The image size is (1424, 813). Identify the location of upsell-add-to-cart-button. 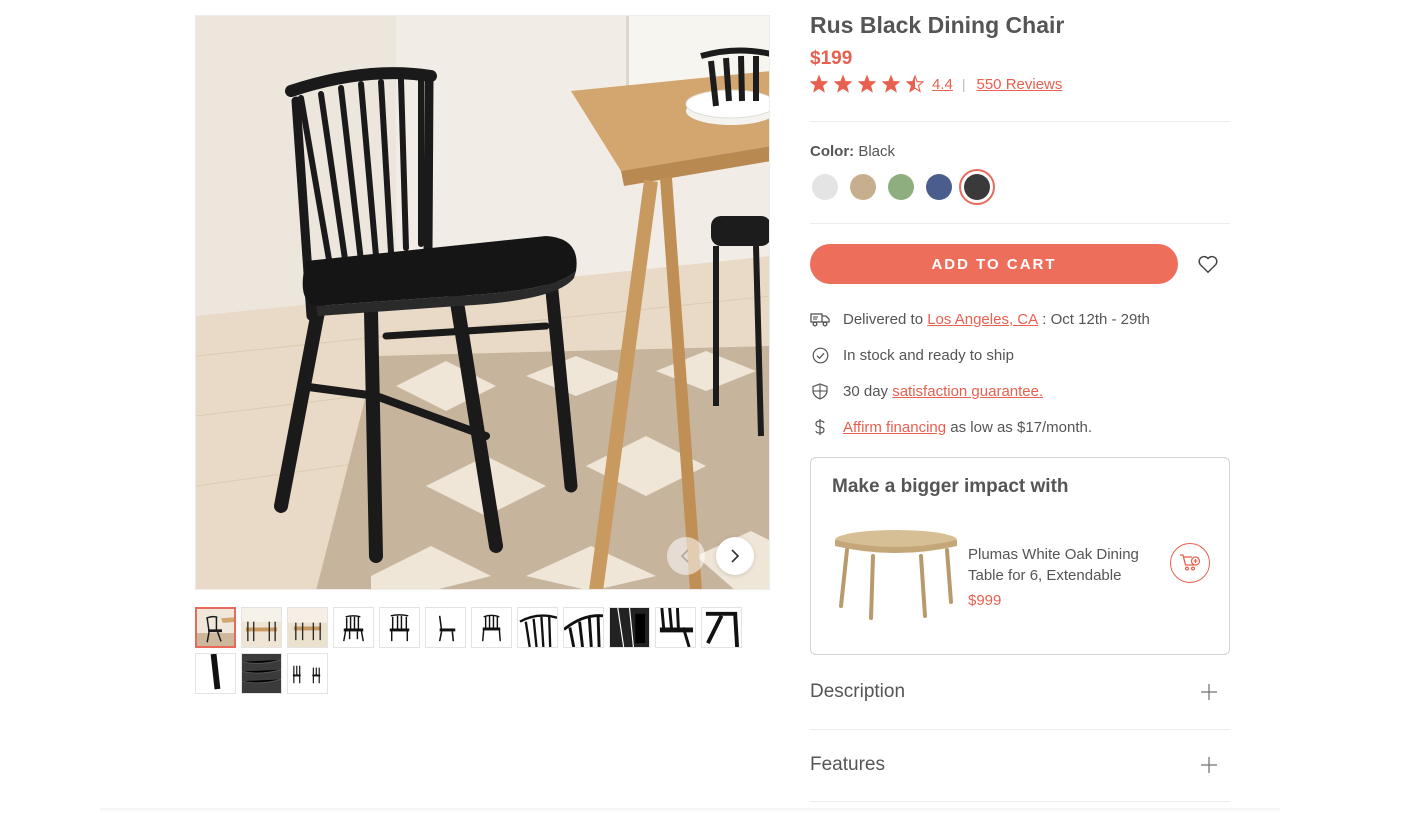
(1190, 563).